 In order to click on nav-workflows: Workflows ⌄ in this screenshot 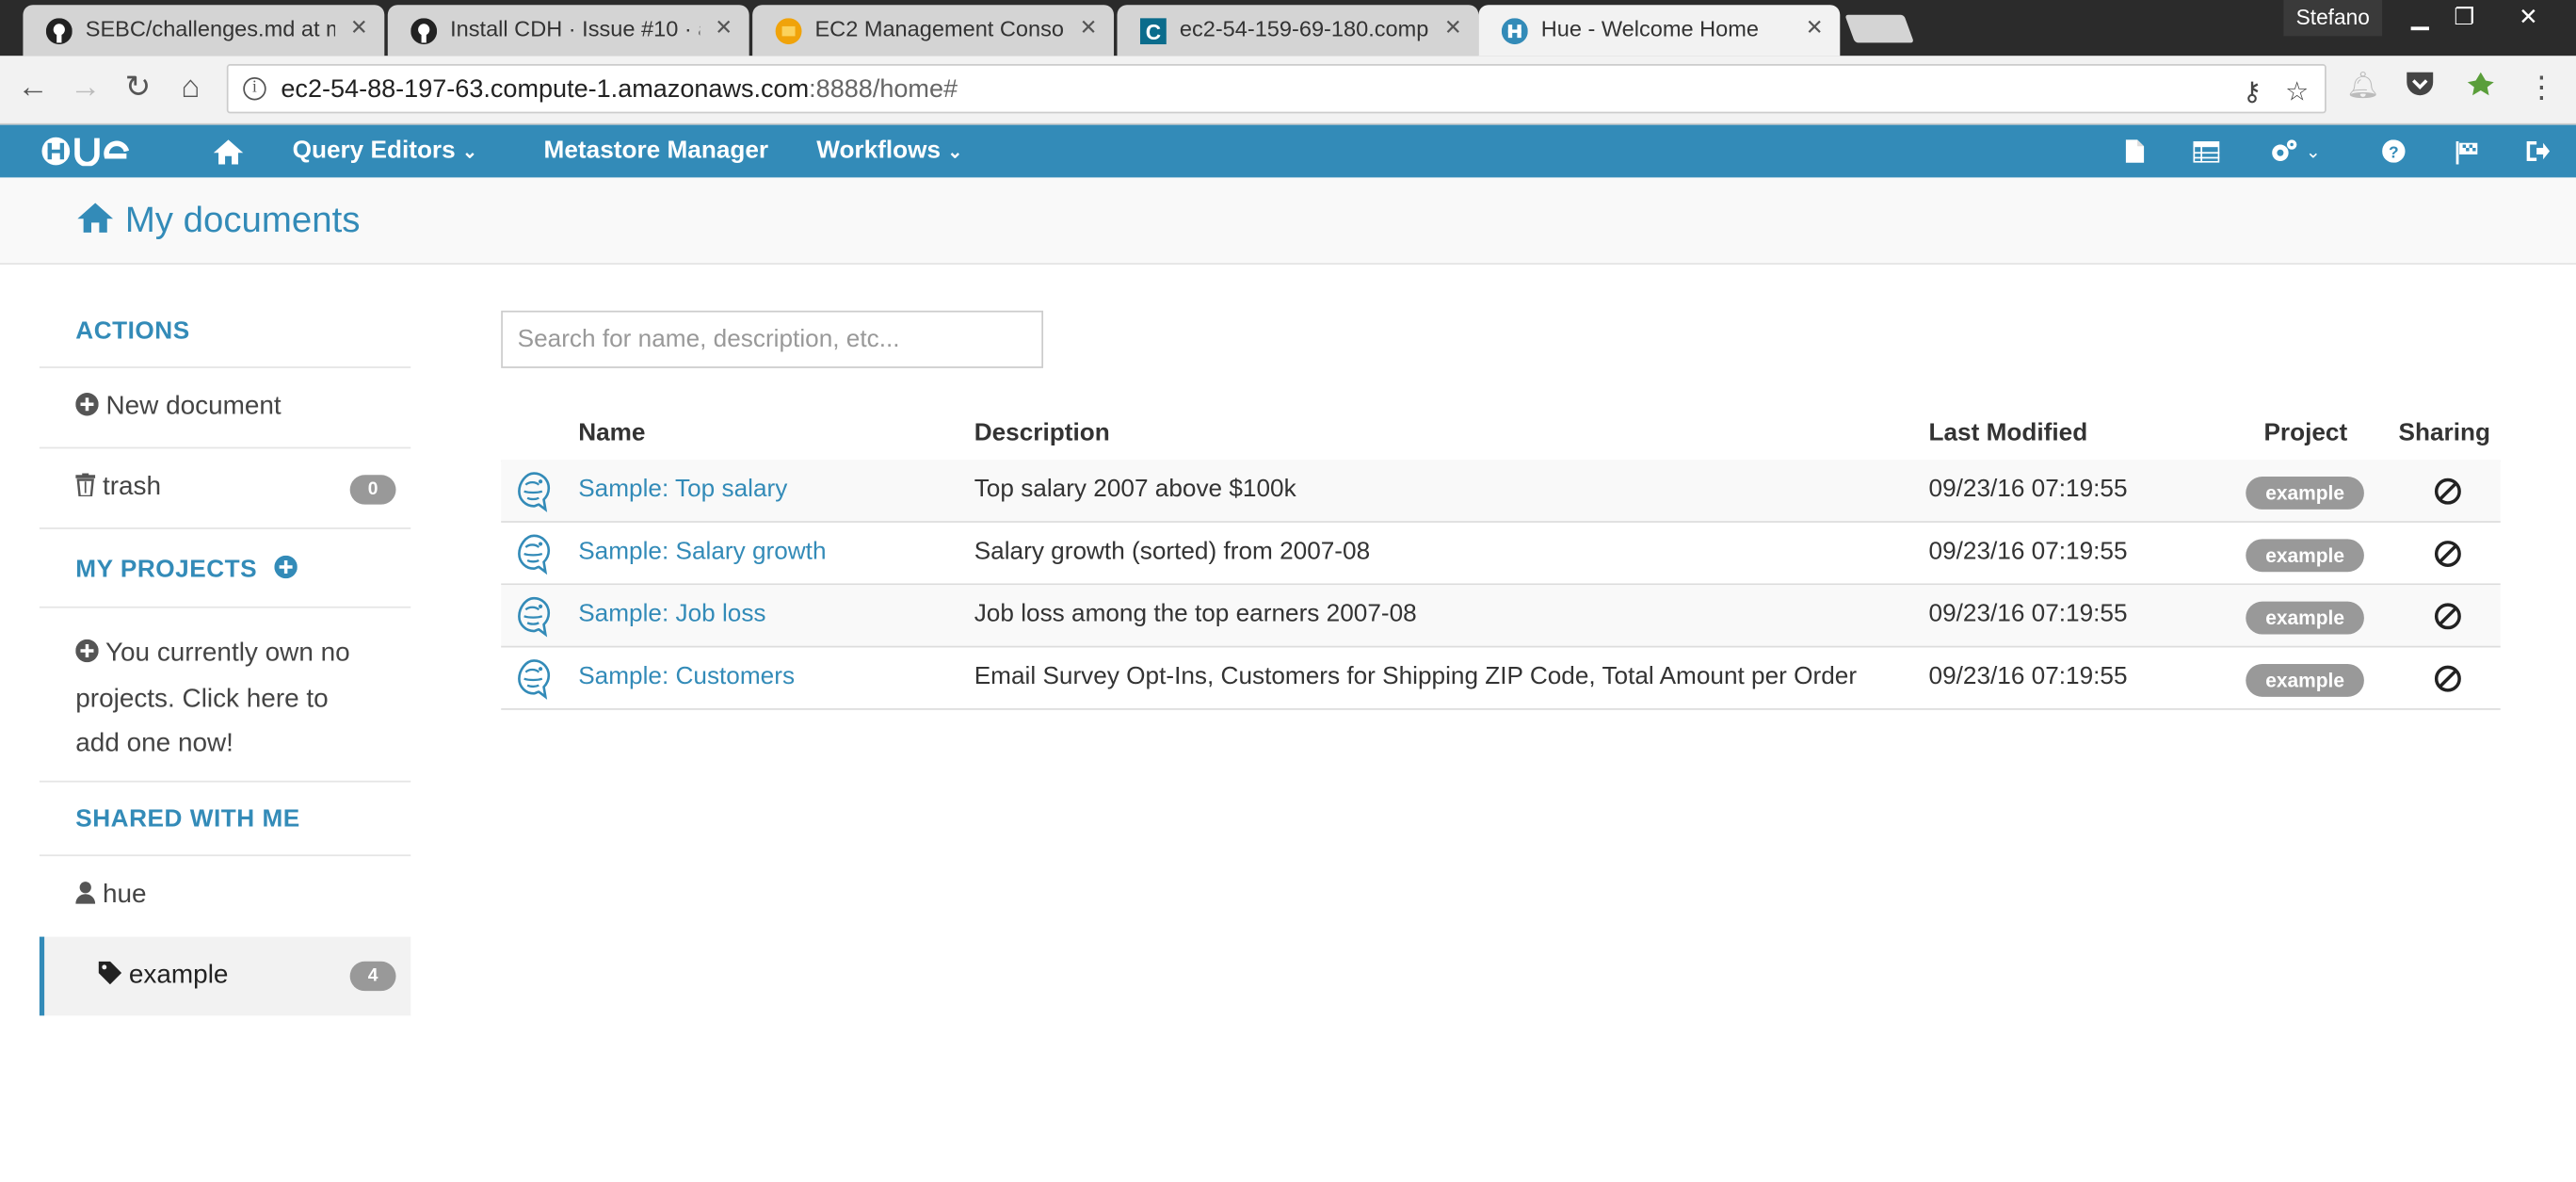, I will do `click(889, 151)`.